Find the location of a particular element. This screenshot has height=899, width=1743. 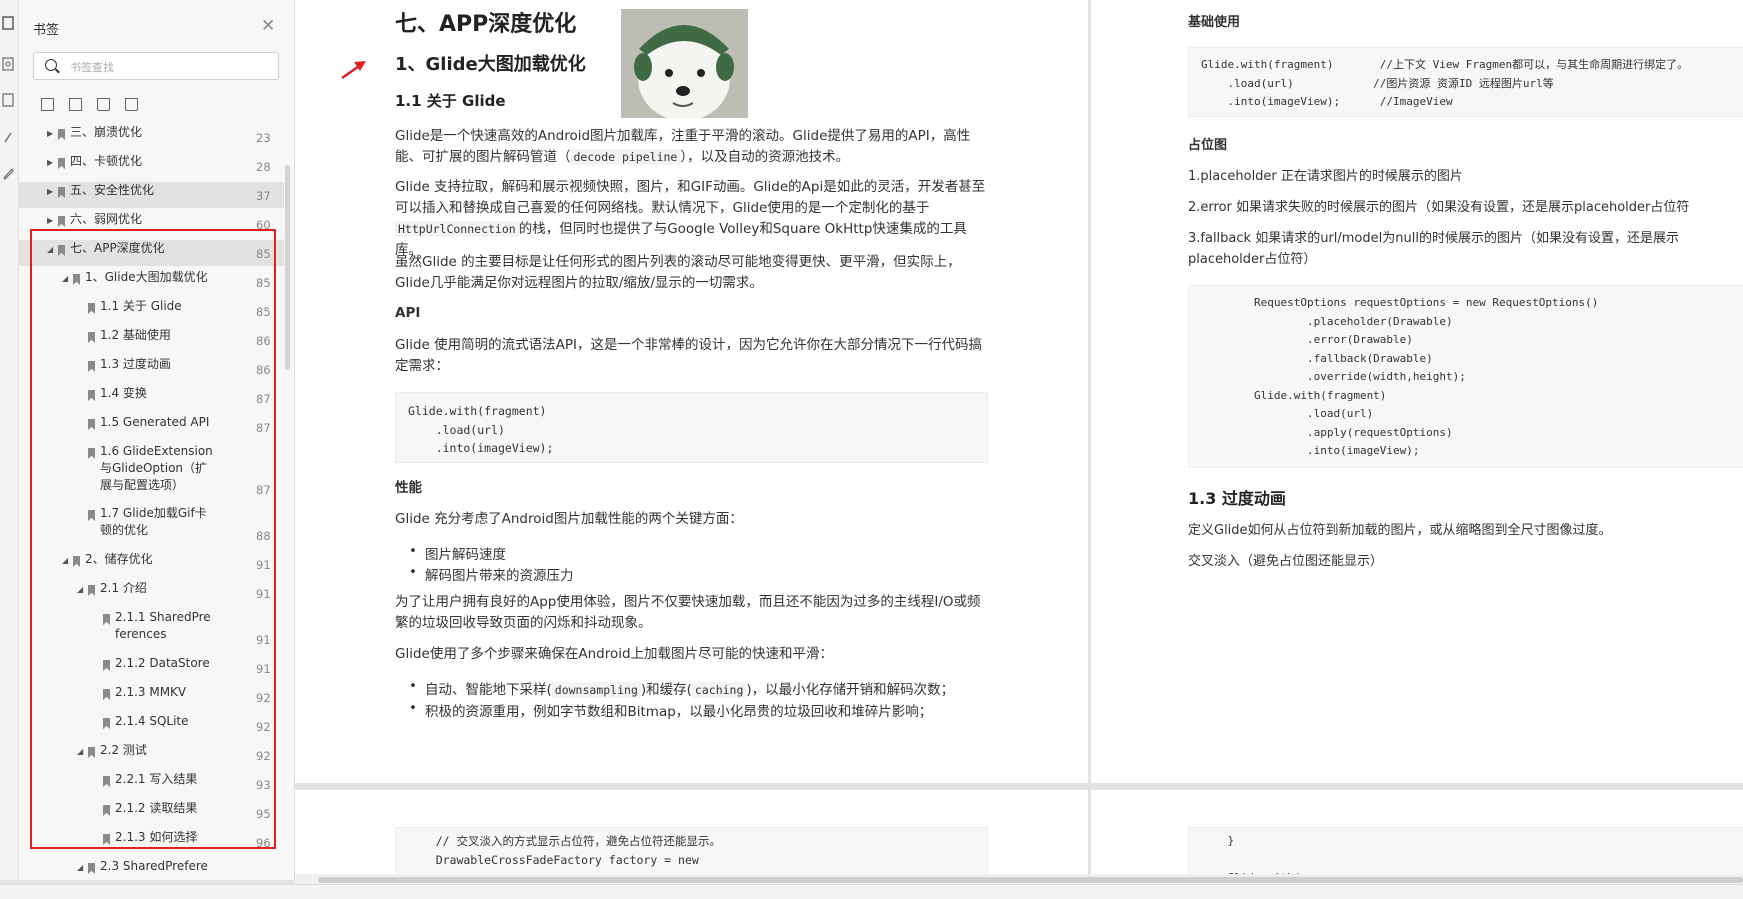

close-icon: ✕ is located at coordinates (268, 26).